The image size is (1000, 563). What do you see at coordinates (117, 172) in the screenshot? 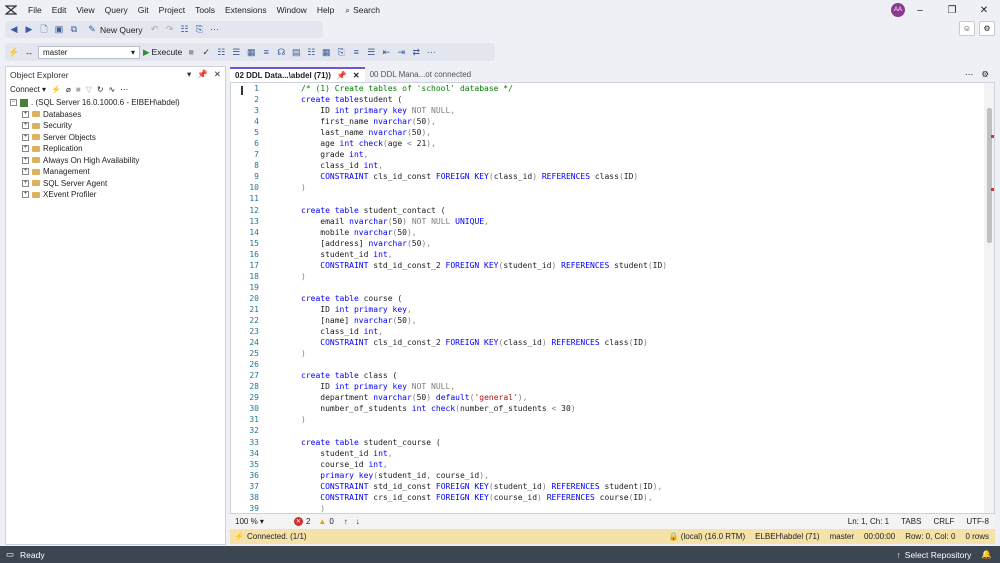
I see `tree-node: + Management` at bounding box center [117, 172].